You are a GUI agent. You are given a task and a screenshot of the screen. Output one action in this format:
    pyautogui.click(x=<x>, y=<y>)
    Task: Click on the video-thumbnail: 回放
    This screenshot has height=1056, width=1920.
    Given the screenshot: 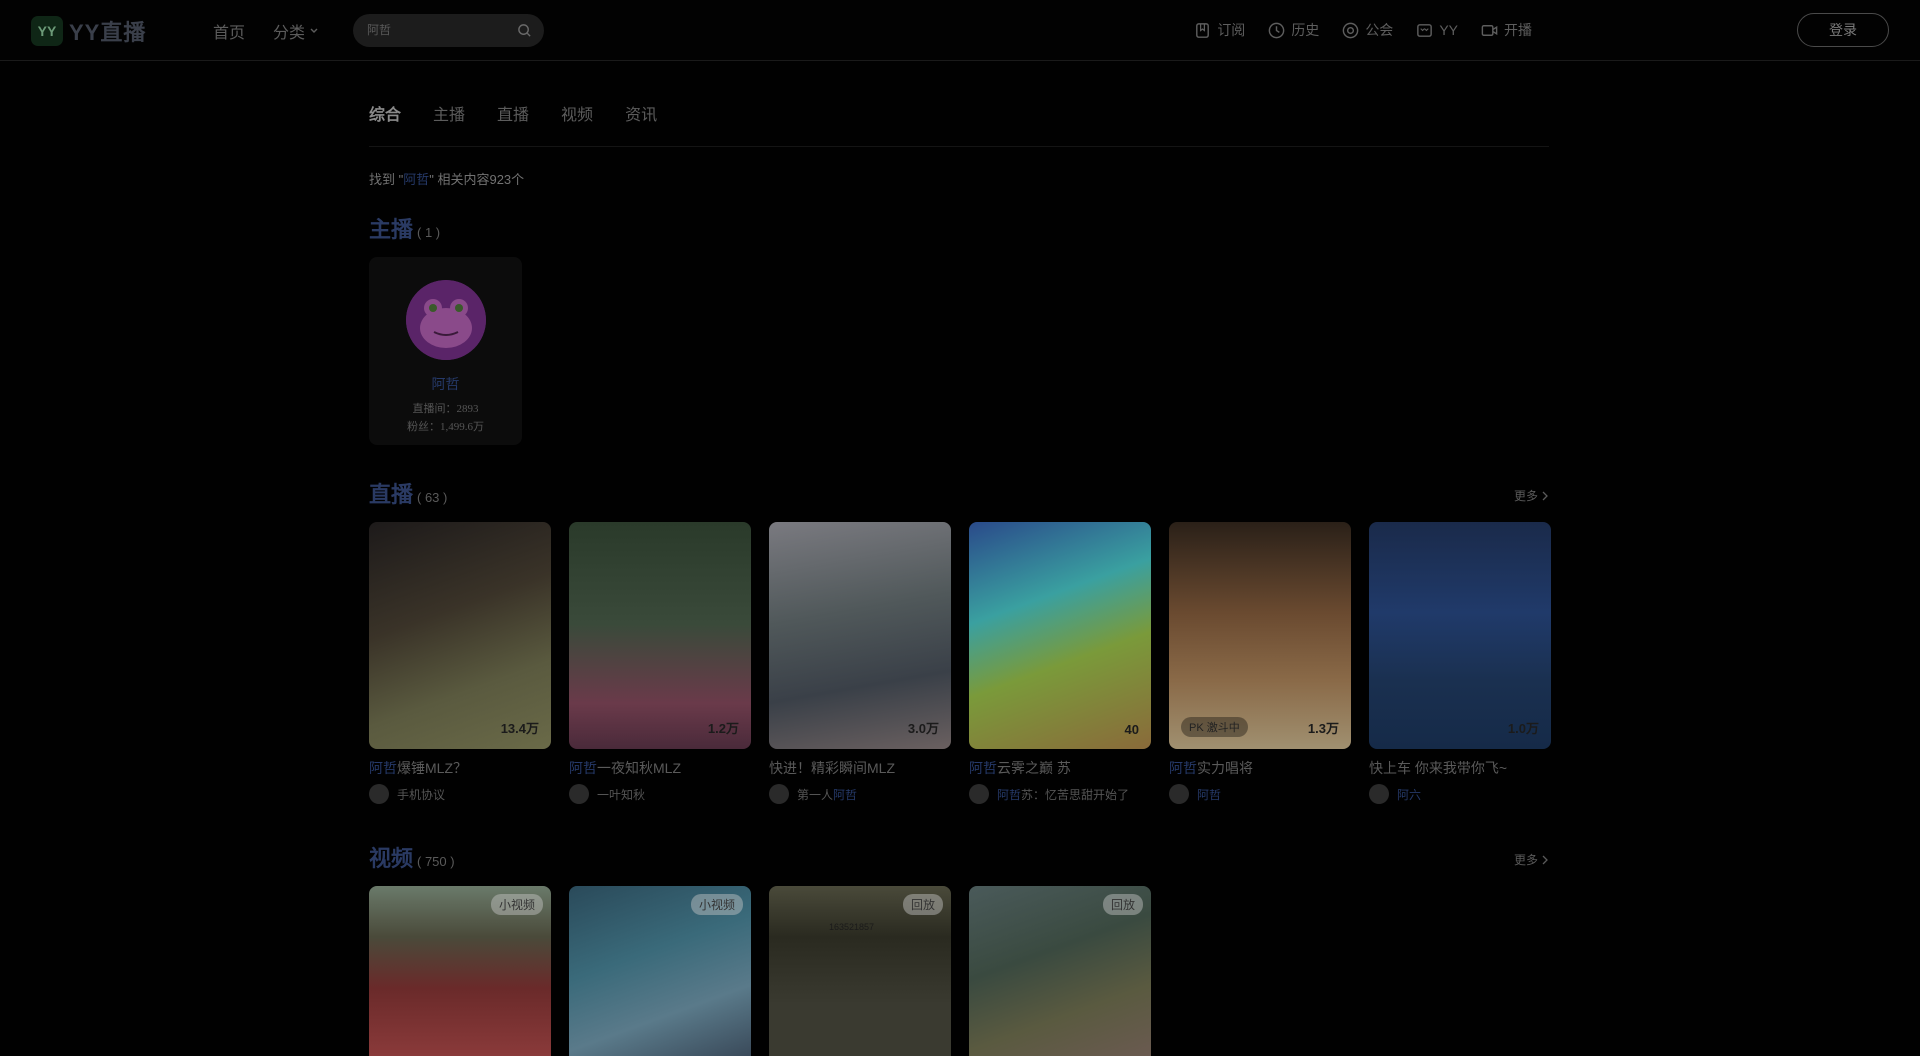 What is the action you would take?
    pyautogui.click(x=1060, y=971)
    